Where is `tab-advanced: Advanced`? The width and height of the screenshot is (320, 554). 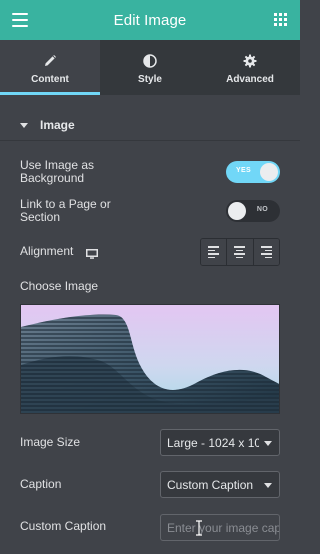 tab-advanced: Advanced is located at coordinates (250, 67).